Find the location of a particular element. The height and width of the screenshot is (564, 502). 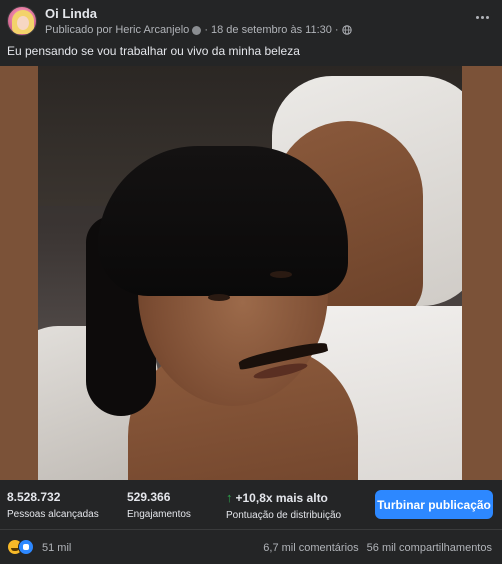

reaction-icons is located at coordinates (22, 547).